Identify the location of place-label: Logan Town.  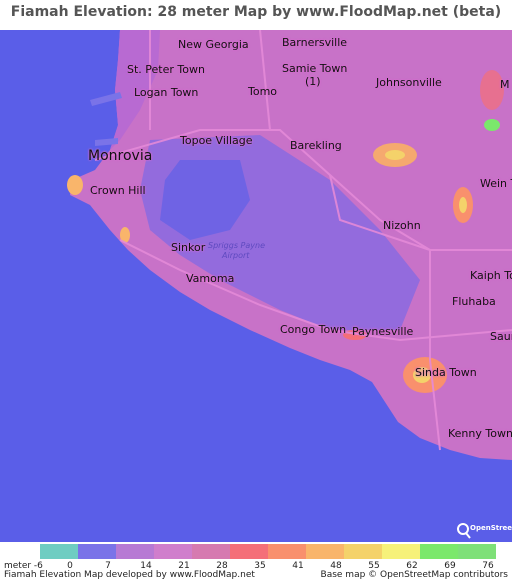
(166, 92).